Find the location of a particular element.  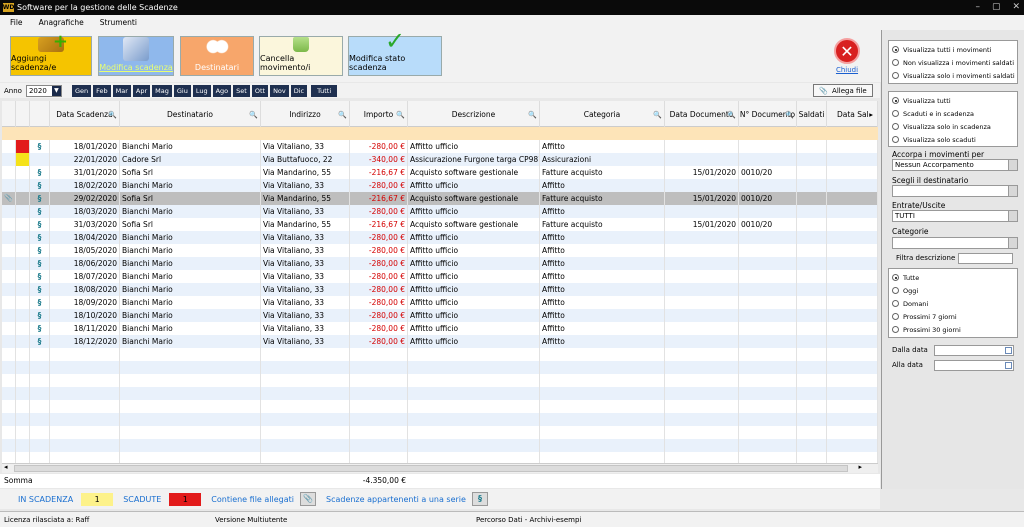

radio-period-all: Tutte is located at coordinates (953, 277).